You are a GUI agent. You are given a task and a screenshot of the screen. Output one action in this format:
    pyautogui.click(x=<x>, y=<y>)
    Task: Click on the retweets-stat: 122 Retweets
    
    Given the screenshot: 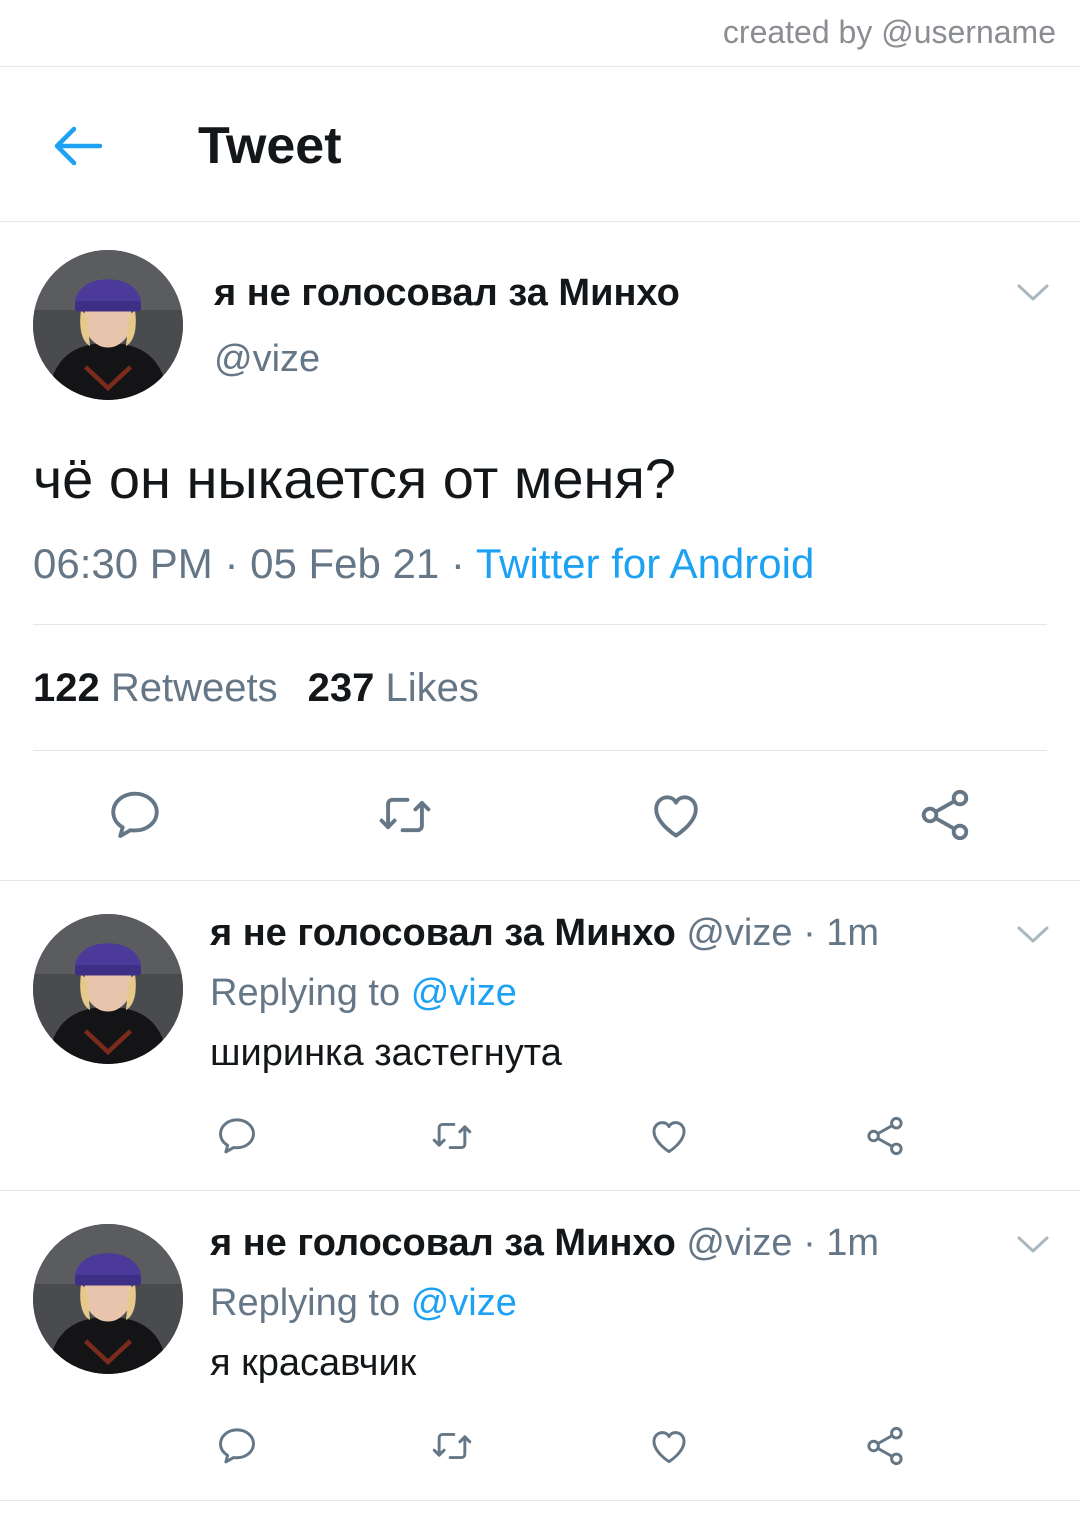 What is the action you would take?
    pyautogui.click(x=155, y=688)
    